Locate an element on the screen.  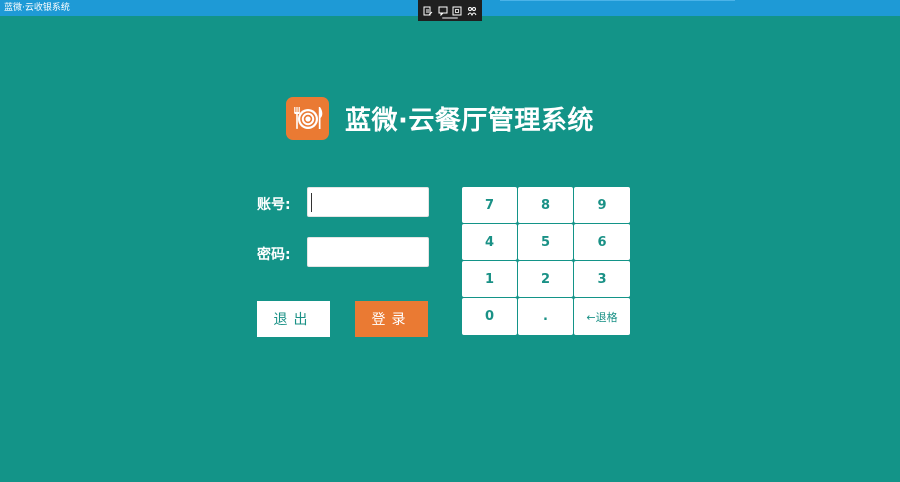
logo is located at coordinates (307, 118).